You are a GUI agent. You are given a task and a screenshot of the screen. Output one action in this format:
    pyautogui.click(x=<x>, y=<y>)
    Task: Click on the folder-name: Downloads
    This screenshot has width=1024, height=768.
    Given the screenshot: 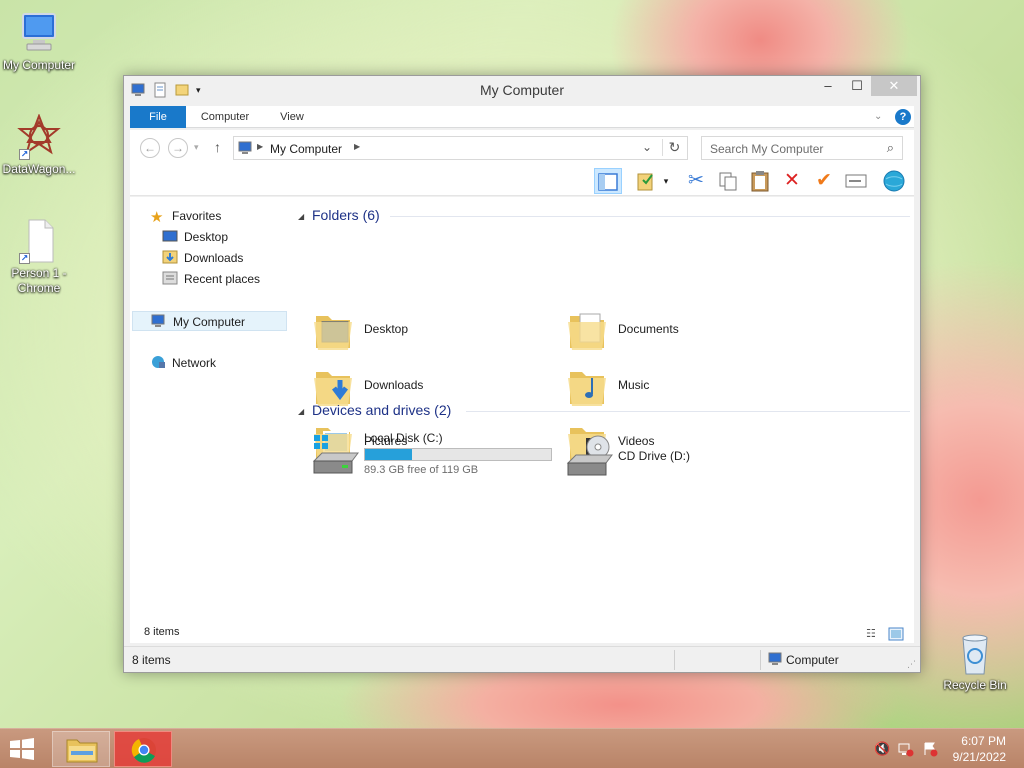 What is the action you would take?
    pyautogui.click(x=394, y=385)
    